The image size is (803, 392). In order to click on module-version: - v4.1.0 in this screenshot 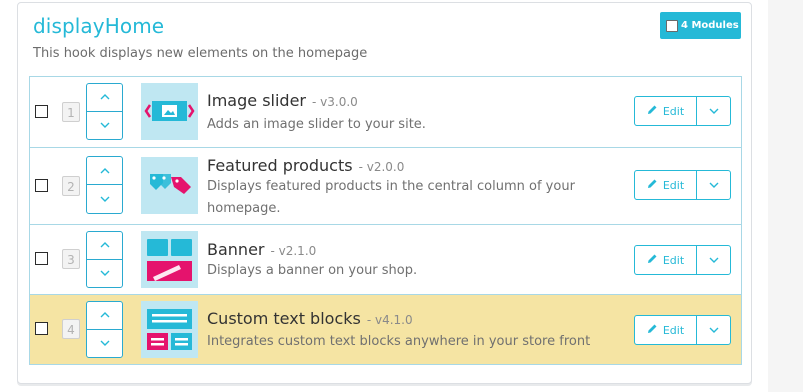, I will do `click(389, 320)`.